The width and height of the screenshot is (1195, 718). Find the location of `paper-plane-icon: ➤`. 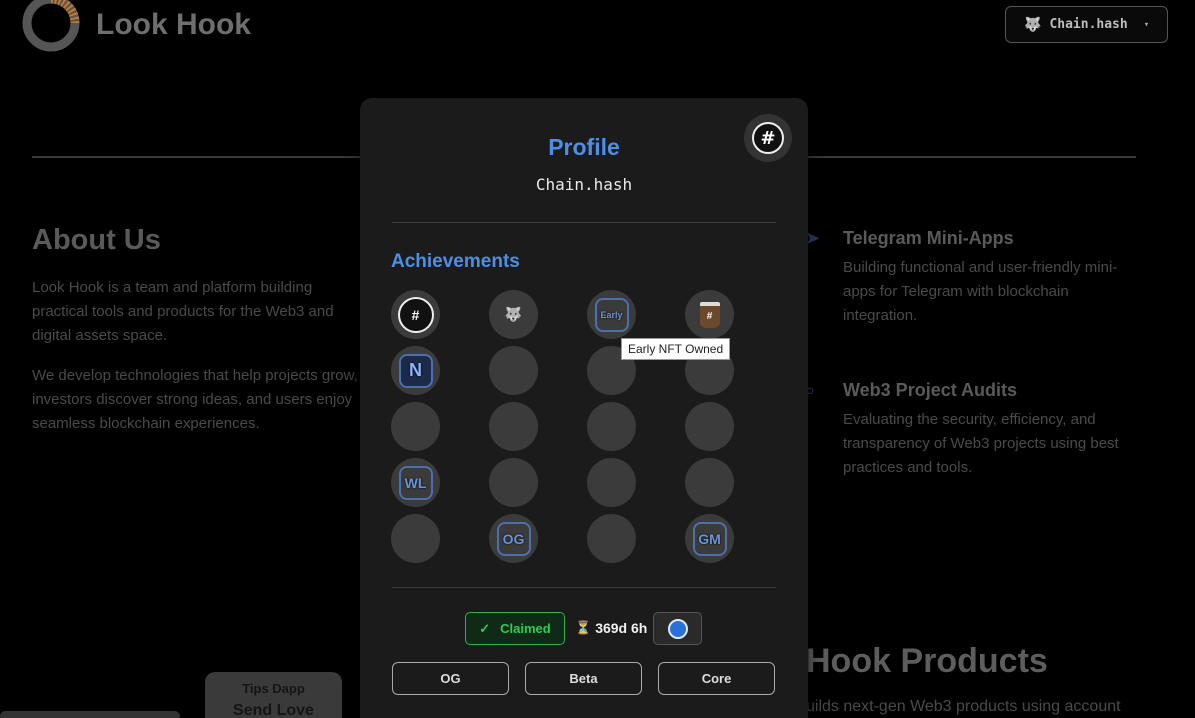

paper-plane-icon: ➤ is located at coordinates (813, 238).